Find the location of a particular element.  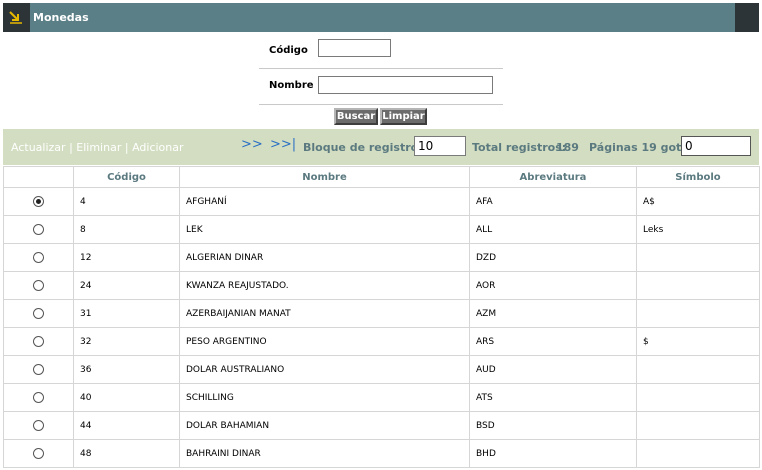

buscar-button: Buscar is located at coordinates (356, 116).